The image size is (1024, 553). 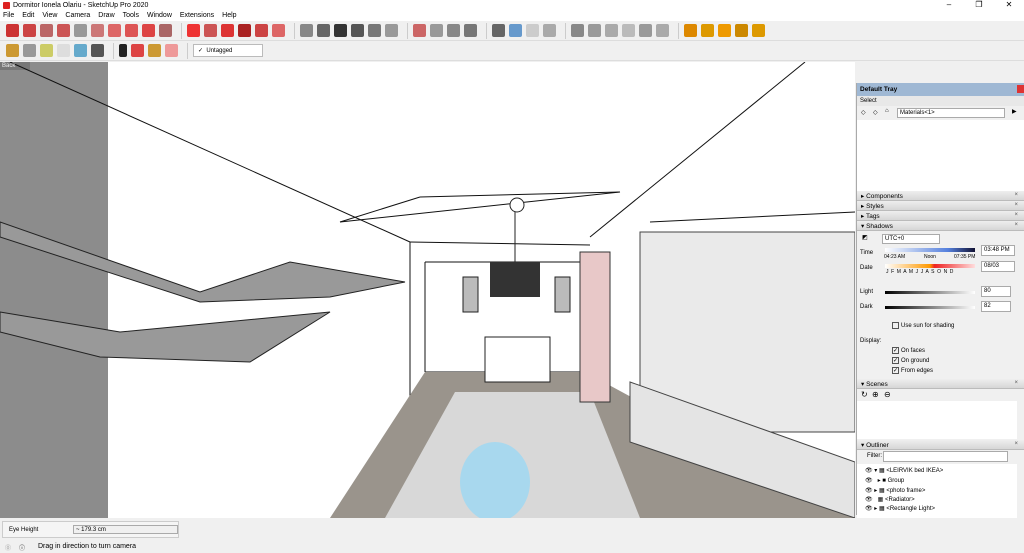 What do you see at coordinates (996, 306) in the screenshot?
I see `dark-field: 82` at bounding box center [996, 306].